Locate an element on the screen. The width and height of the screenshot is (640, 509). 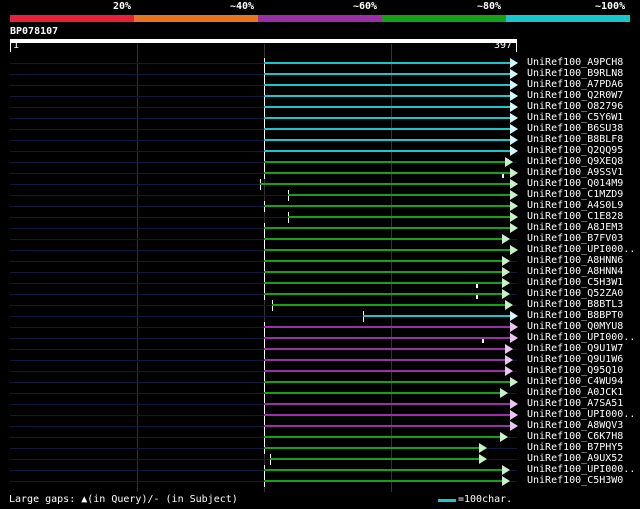
hit-name: UniRef100_A8HNN6 is located at coordinates (575, 260).